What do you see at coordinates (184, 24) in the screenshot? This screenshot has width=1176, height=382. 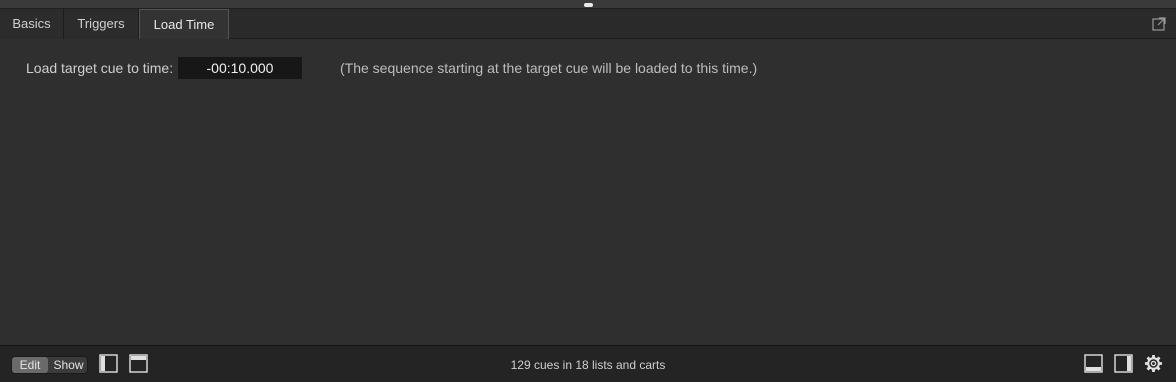 I see `tab-load-time: Load Time` at bounding box center [184, 24].